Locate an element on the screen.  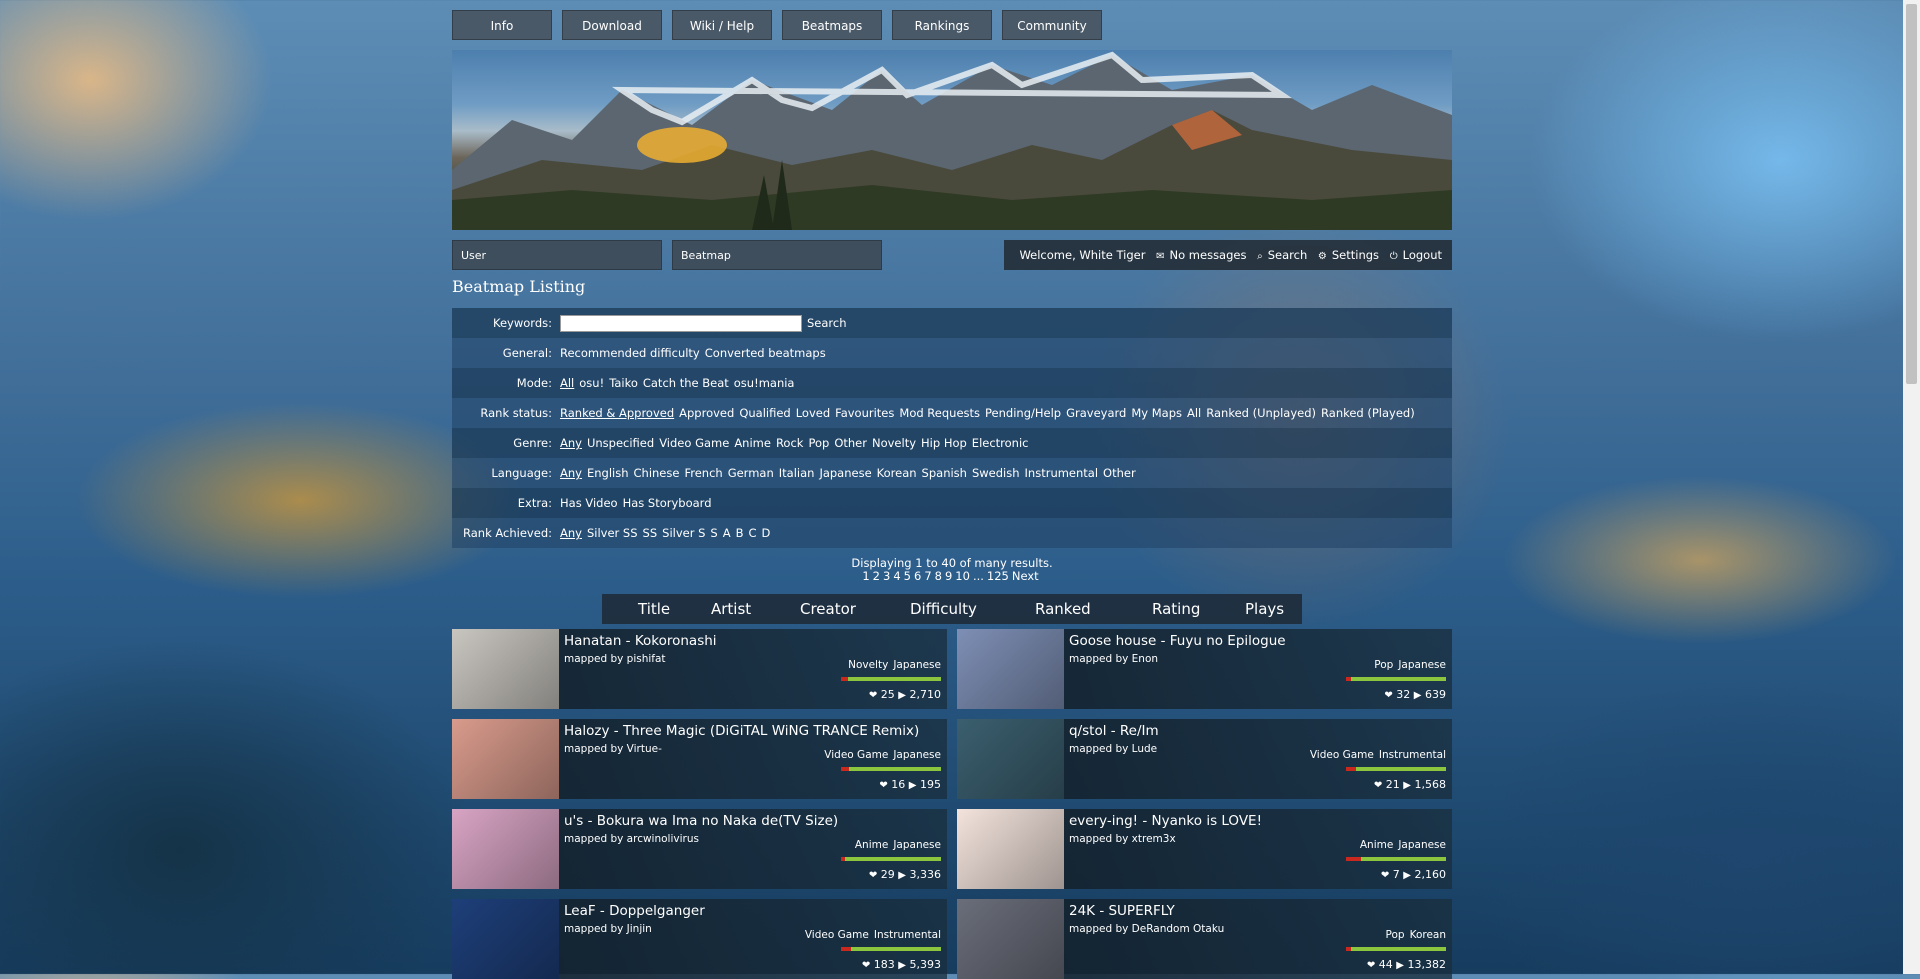
nav-info-button: Info is located at coordinates (502, 25).